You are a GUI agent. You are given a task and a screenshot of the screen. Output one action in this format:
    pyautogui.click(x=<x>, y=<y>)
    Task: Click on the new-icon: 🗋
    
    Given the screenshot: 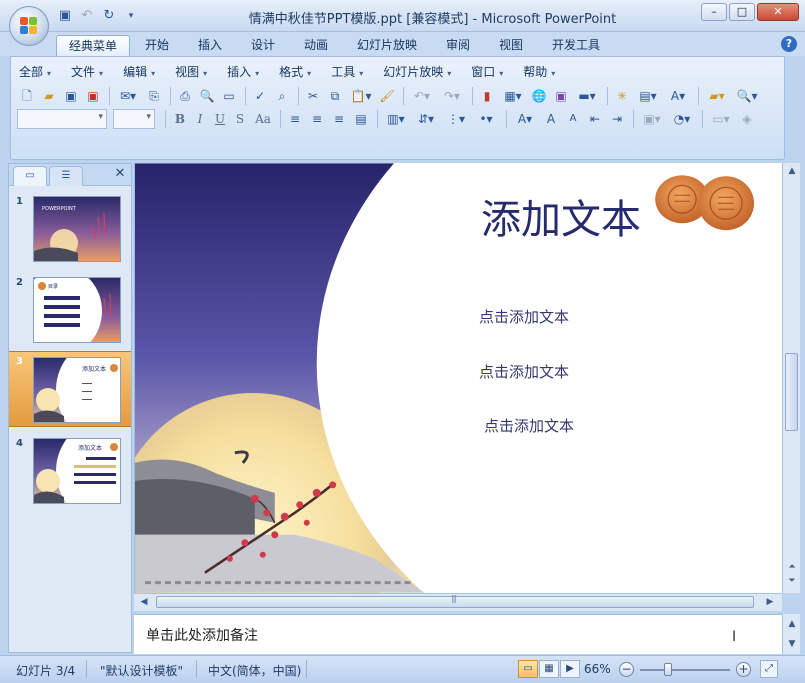 What is the action you would take?
    pyautogui.click(x=27, y=96)
    